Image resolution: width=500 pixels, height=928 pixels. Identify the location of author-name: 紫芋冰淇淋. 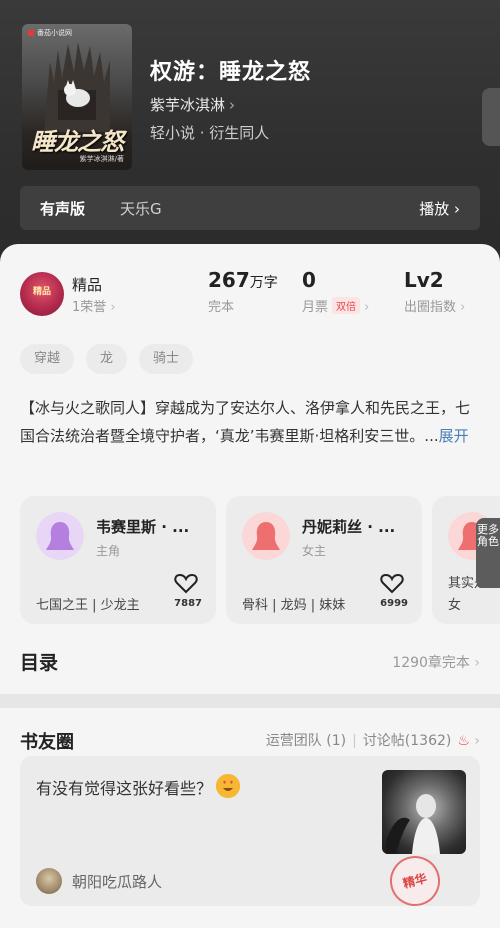
(188, 105).